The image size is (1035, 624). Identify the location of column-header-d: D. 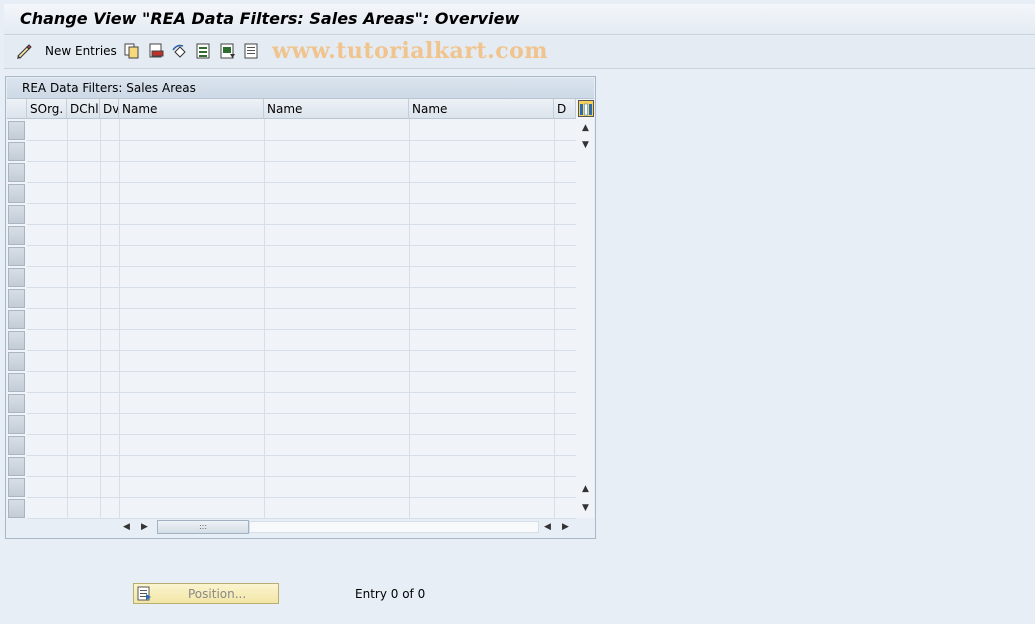
(565, 109).